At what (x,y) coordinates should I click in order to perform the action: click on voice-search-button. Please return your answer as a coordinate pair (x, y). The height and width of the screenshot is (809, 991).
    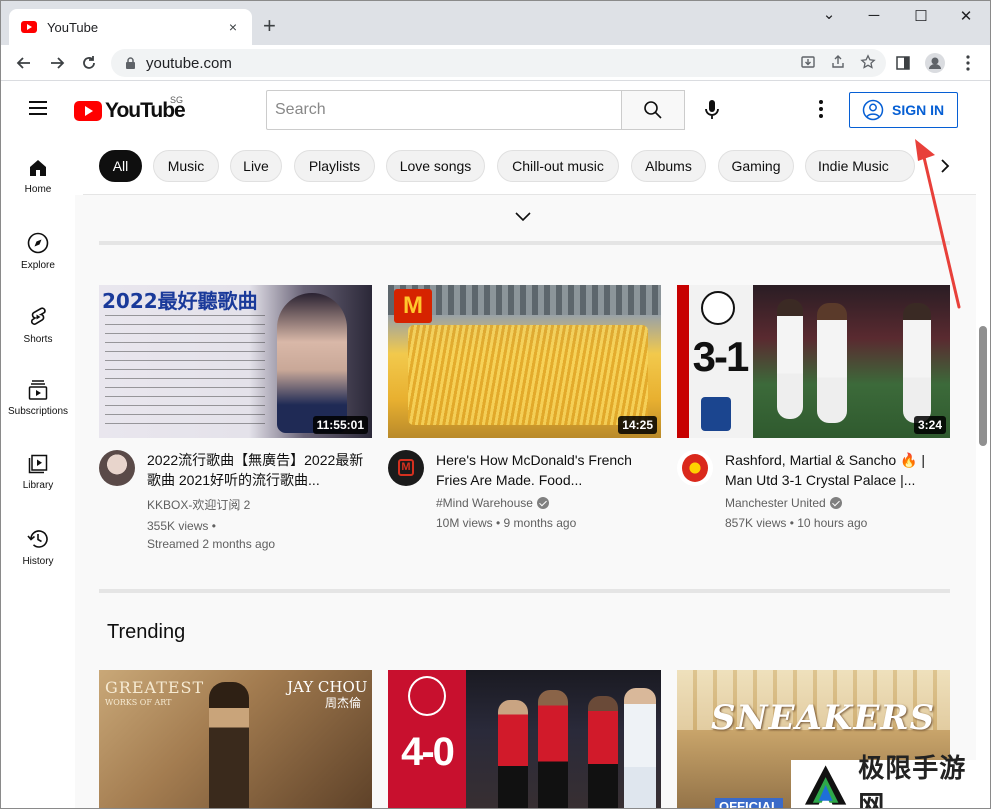
    Looking at the image, I should click on (712, 110).